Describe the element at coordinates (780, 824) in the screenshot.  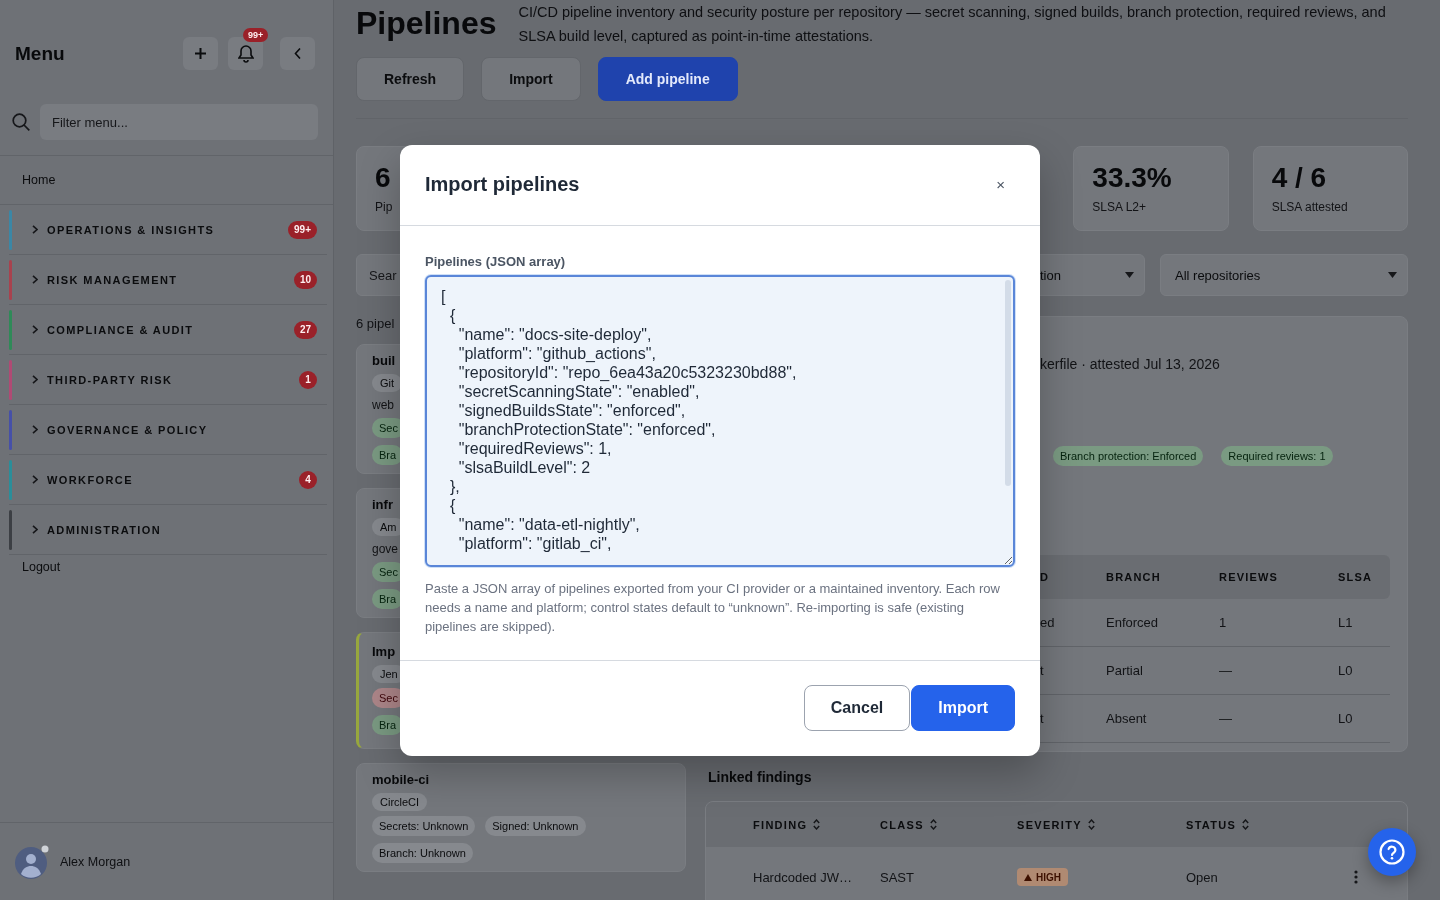
I see `column-header-text: FINDING` at that location.